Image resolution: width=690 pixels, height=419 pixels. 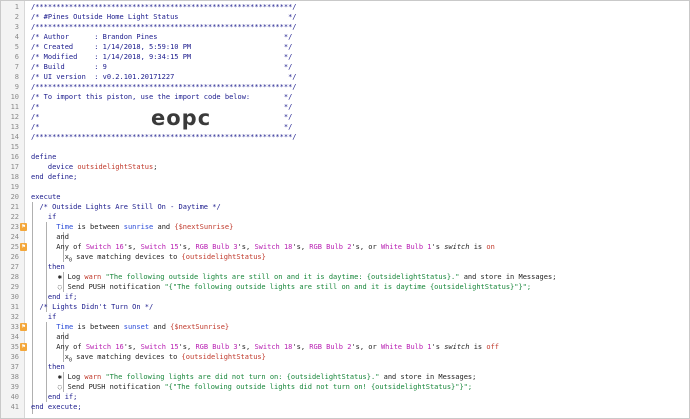 I want to click on device-declaration: device outsidelightStatus;, so click(x=360, y=167).